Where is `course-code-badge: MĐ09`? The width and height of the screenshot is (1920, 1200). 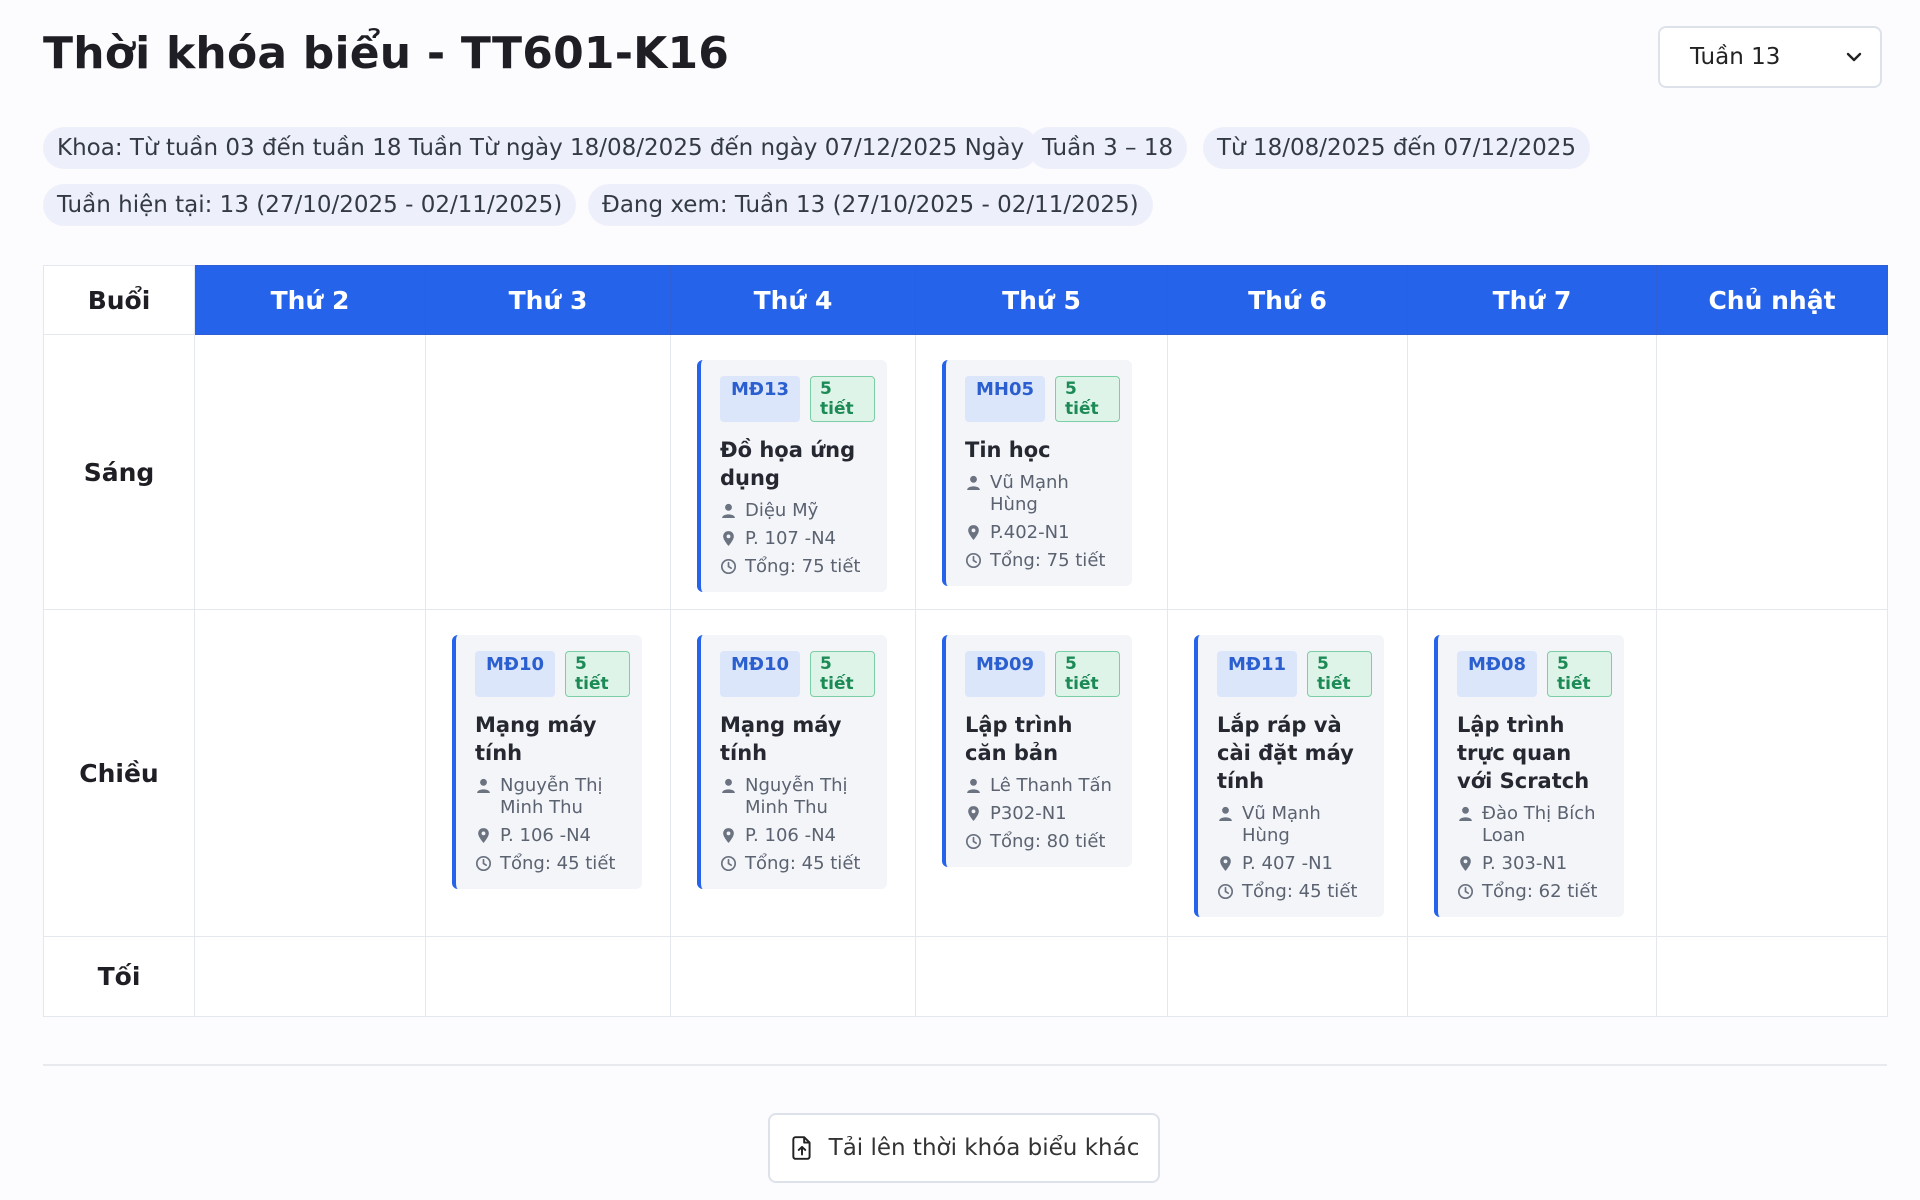
course-code-badge: MĐ09 is located at coordinates (1005, 674).